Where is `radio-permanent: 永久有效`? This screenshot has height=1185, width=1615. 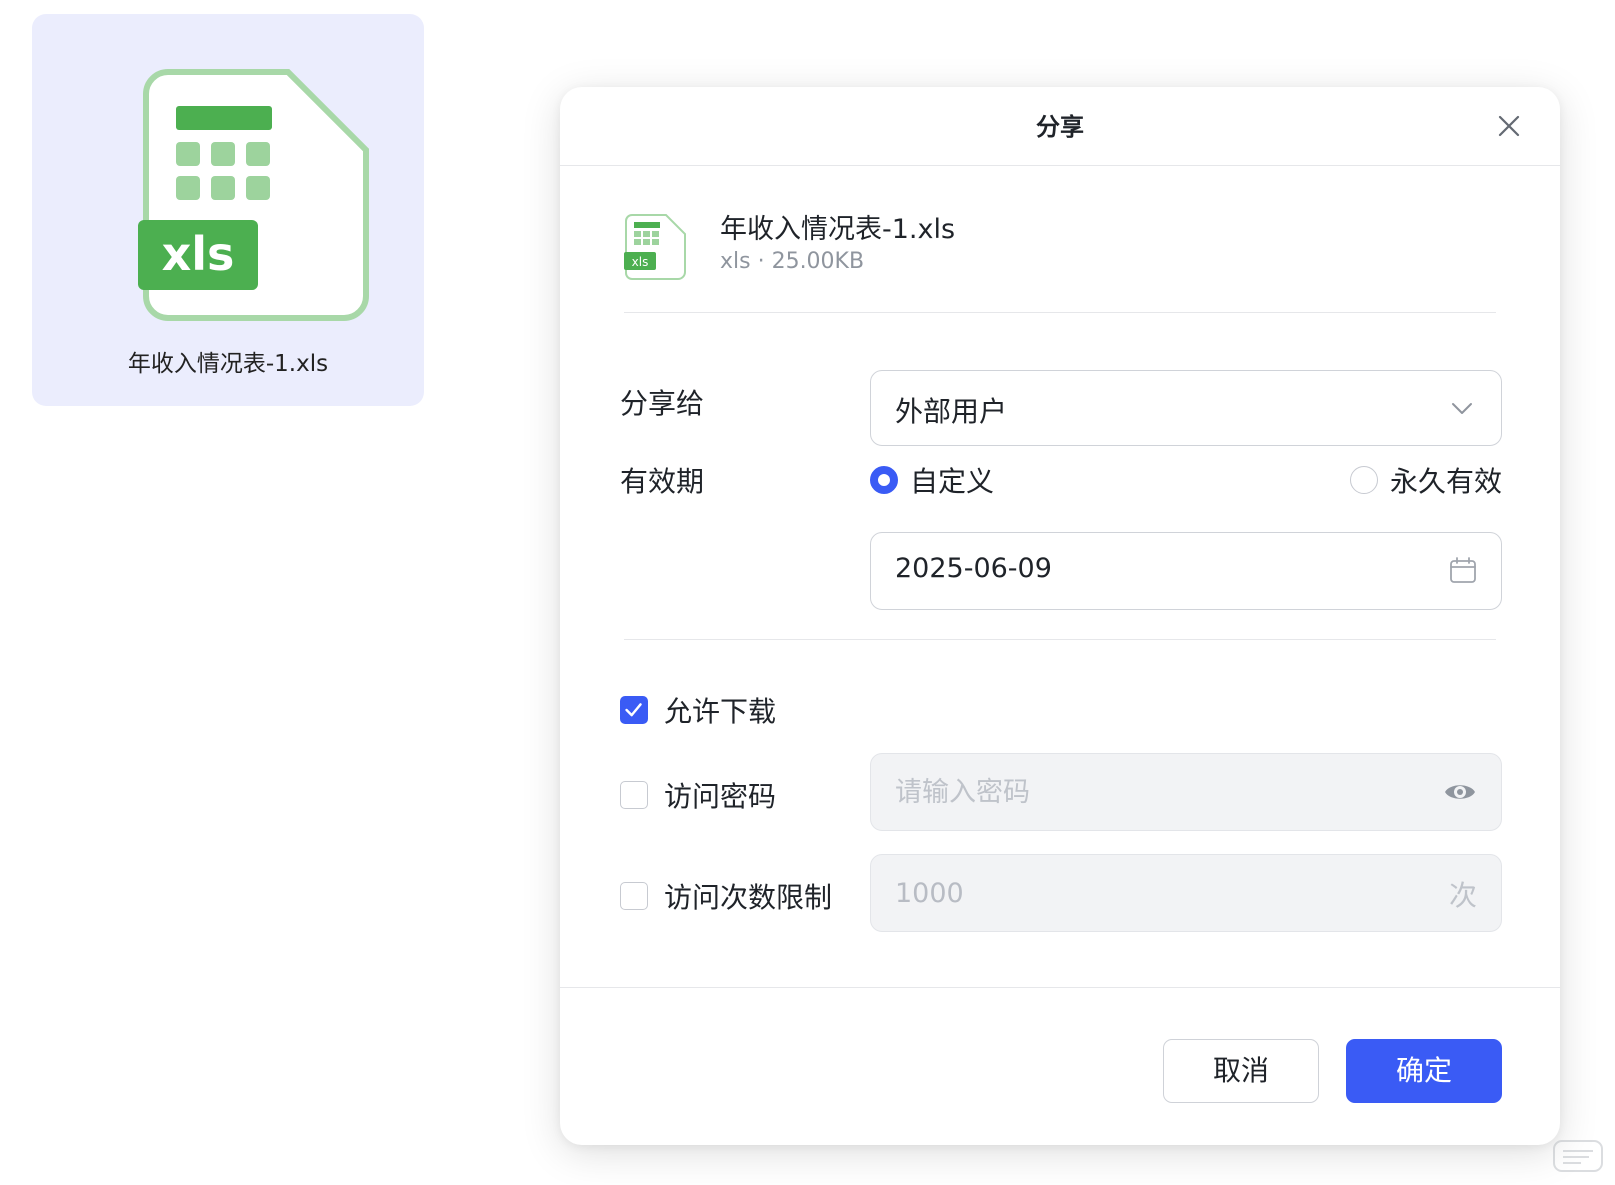
radio-permanent: 永久有效 is located at coordinates (1426, 480).